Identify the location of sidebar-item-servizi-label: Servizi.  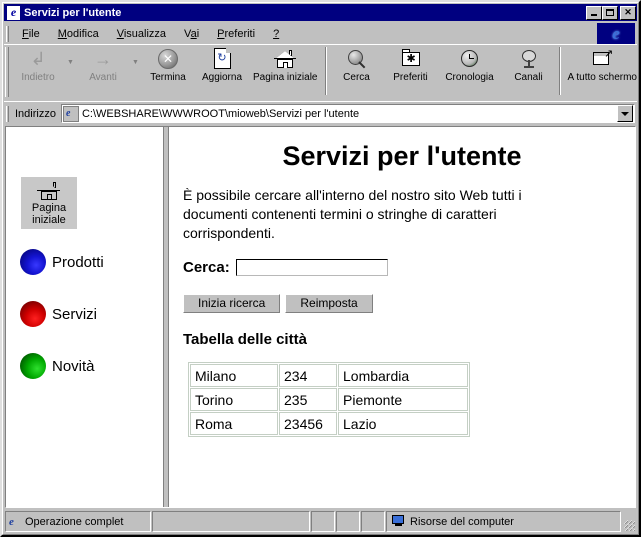
(75, 314).